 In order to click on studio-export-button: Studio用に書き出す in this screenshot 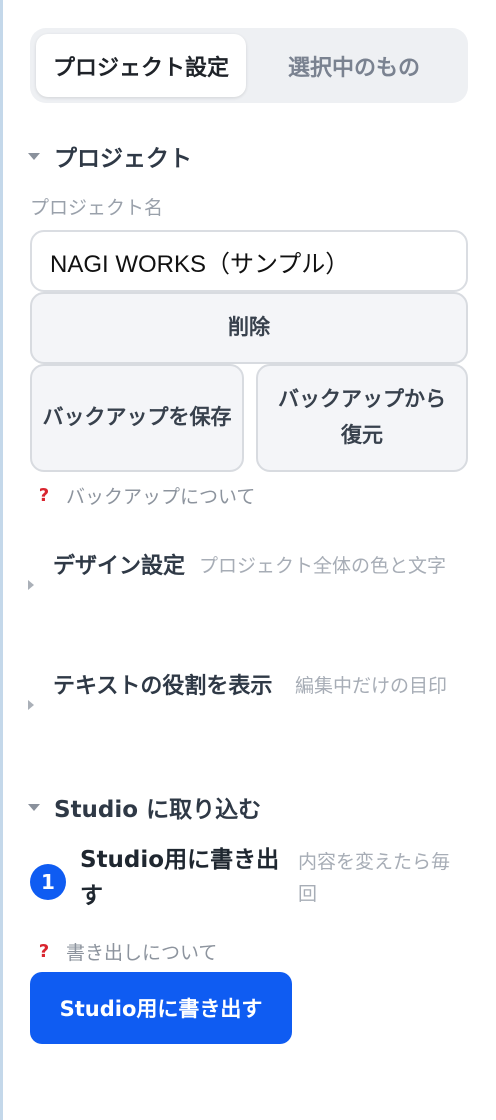, I will do `click(161, 1008)`.